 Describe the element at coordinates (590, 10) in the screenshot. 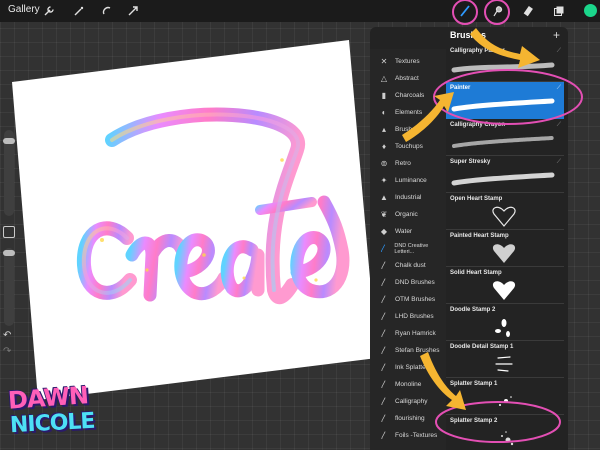

I see `color-swatch` at that location.